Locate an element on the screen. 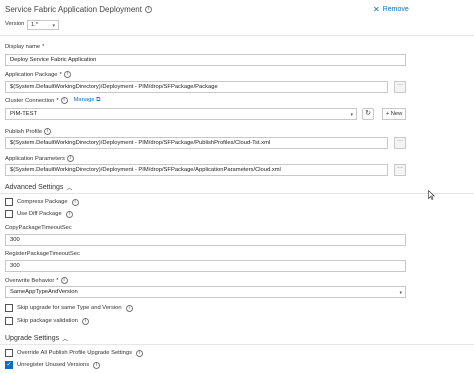 The width and height of the screenshot is (474, 373). skip-validation-label: Skip package validation is located at coordinates (47, 321).